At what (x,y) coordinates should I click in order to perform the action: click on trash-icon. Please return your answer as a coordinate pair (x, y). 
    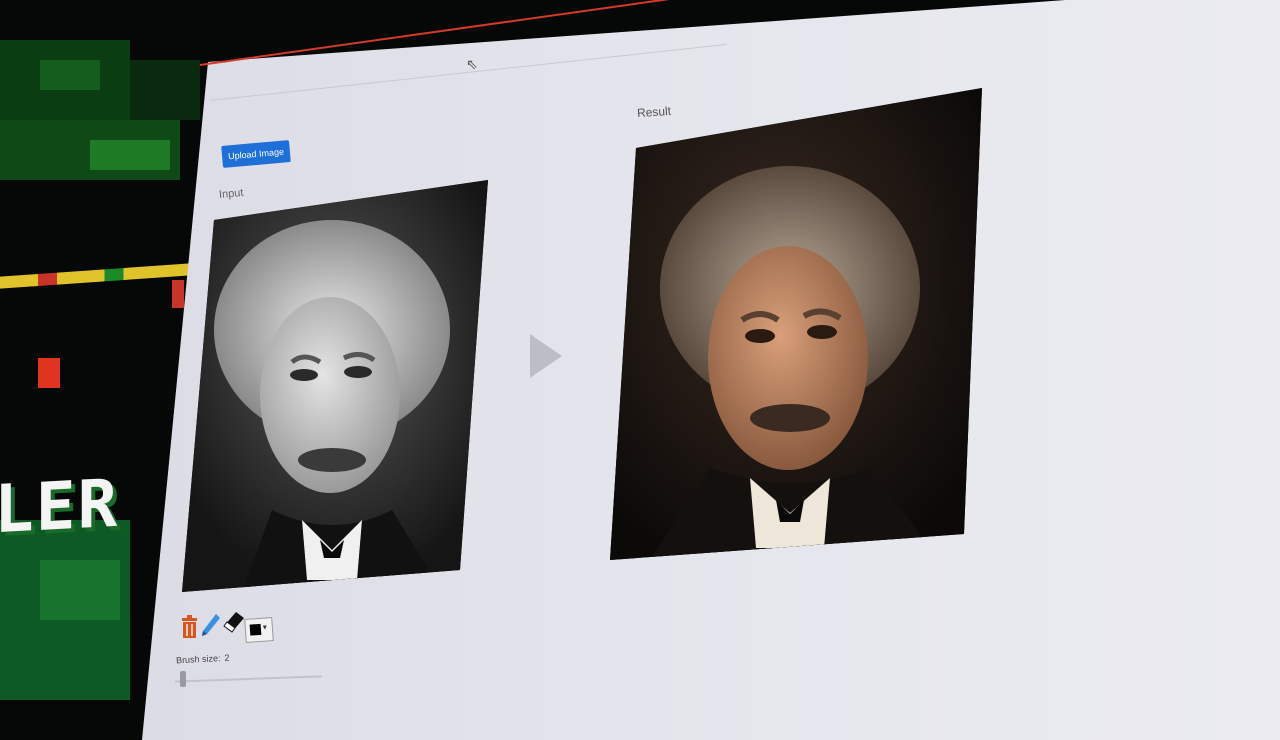
    Looking at the image, I should click on (190, 627).